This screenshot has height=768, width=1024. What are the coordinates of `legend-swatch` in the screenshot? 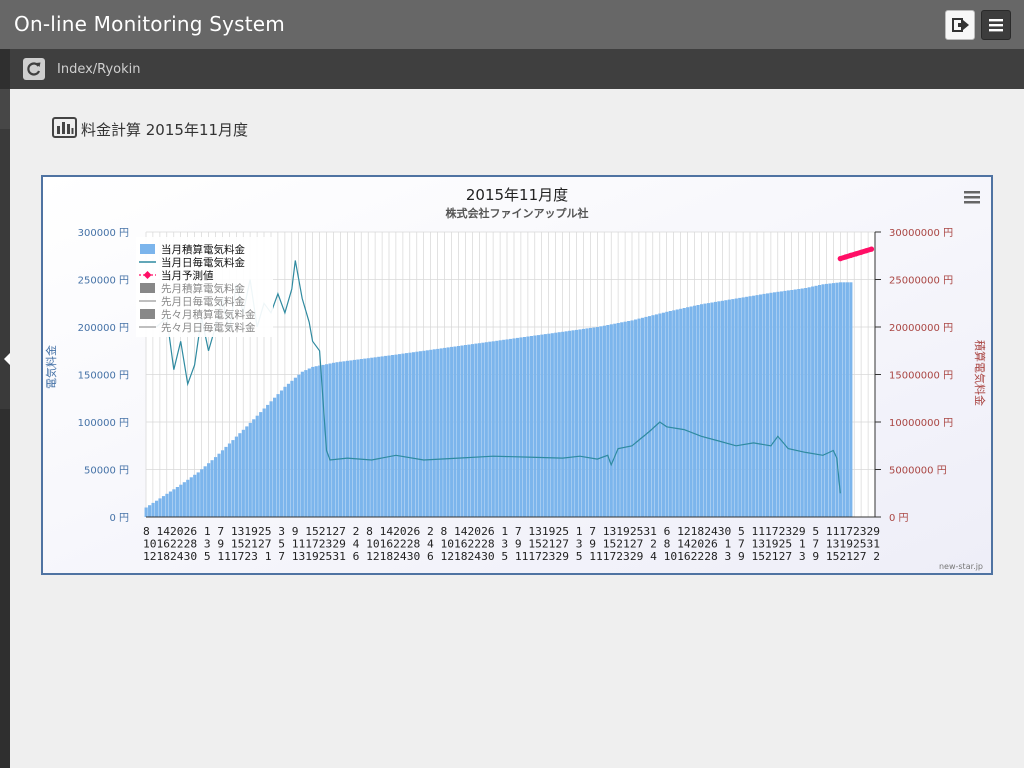 It's located at (147, 288).